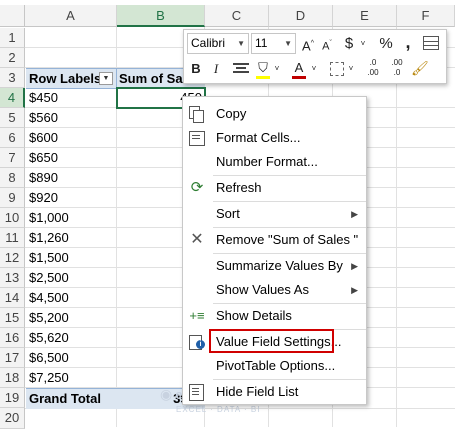 This screenshot has width=455, height=429. Describe the element at coordinates (12, 238) in the screenshot. I see `row-header-11: 11` at that location.